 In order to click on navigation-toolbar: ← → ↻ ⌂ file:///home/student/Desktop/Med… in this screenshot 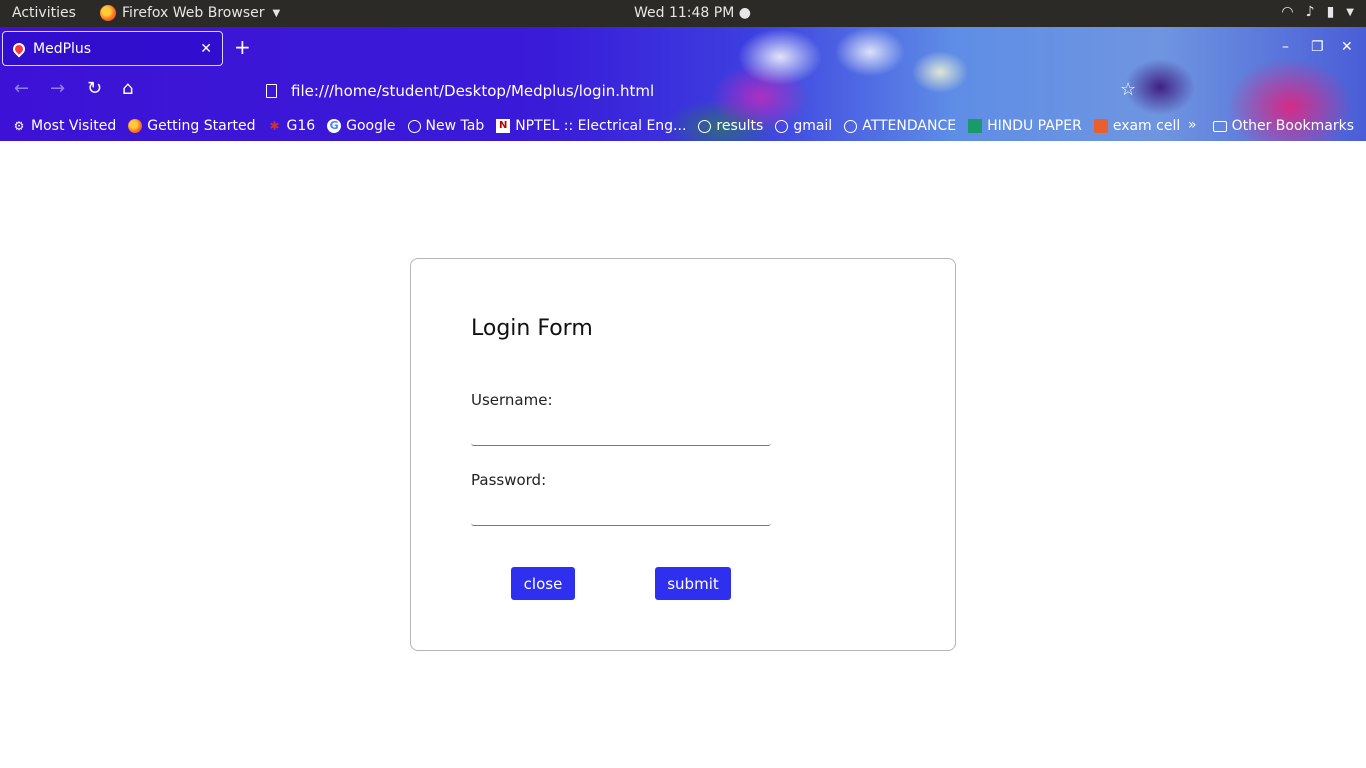, I will do `click(683, 91)`.